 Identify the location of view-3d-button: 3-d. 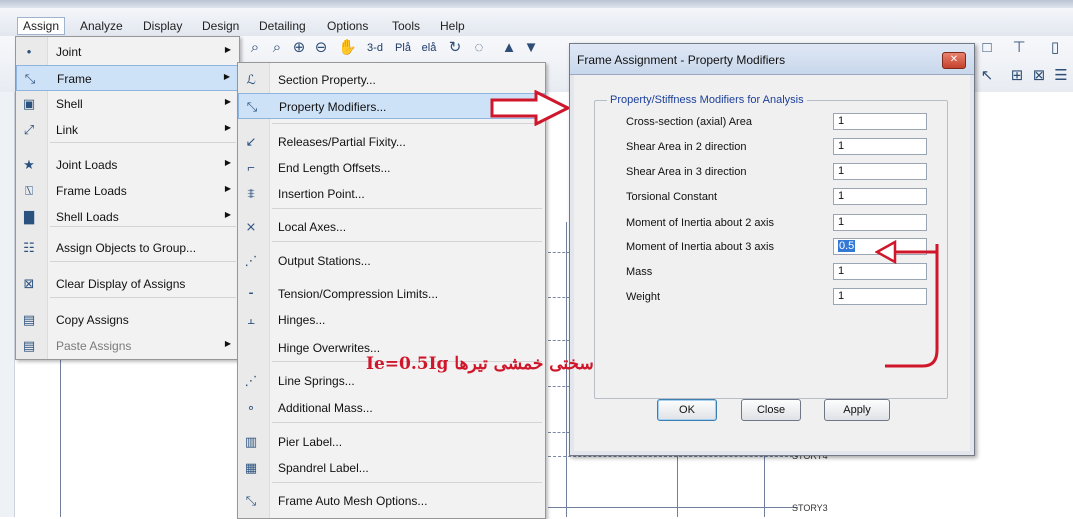
(375, 48).